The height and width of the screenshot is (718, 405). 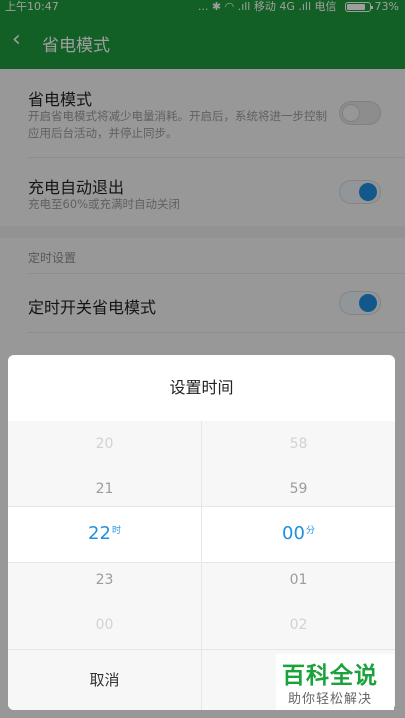 I want to click on watermark-logo: 百科全说 助你轻松解决, so click(x=335, y=682).